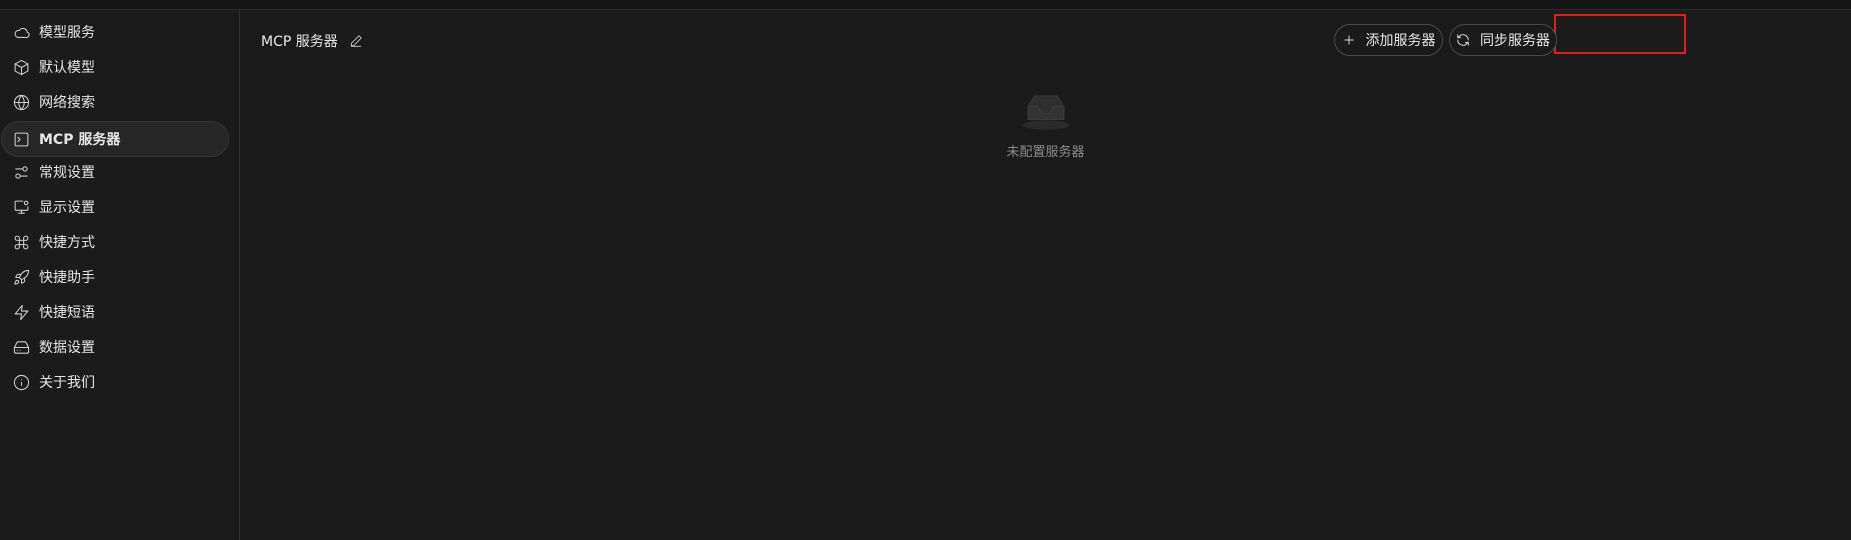 The width and height of the screenshot is (1851, 540). What do you see at coordinates (21, 347) in the screenshot?
I see `hard-drive-icon` at bounding box center [21, 347].